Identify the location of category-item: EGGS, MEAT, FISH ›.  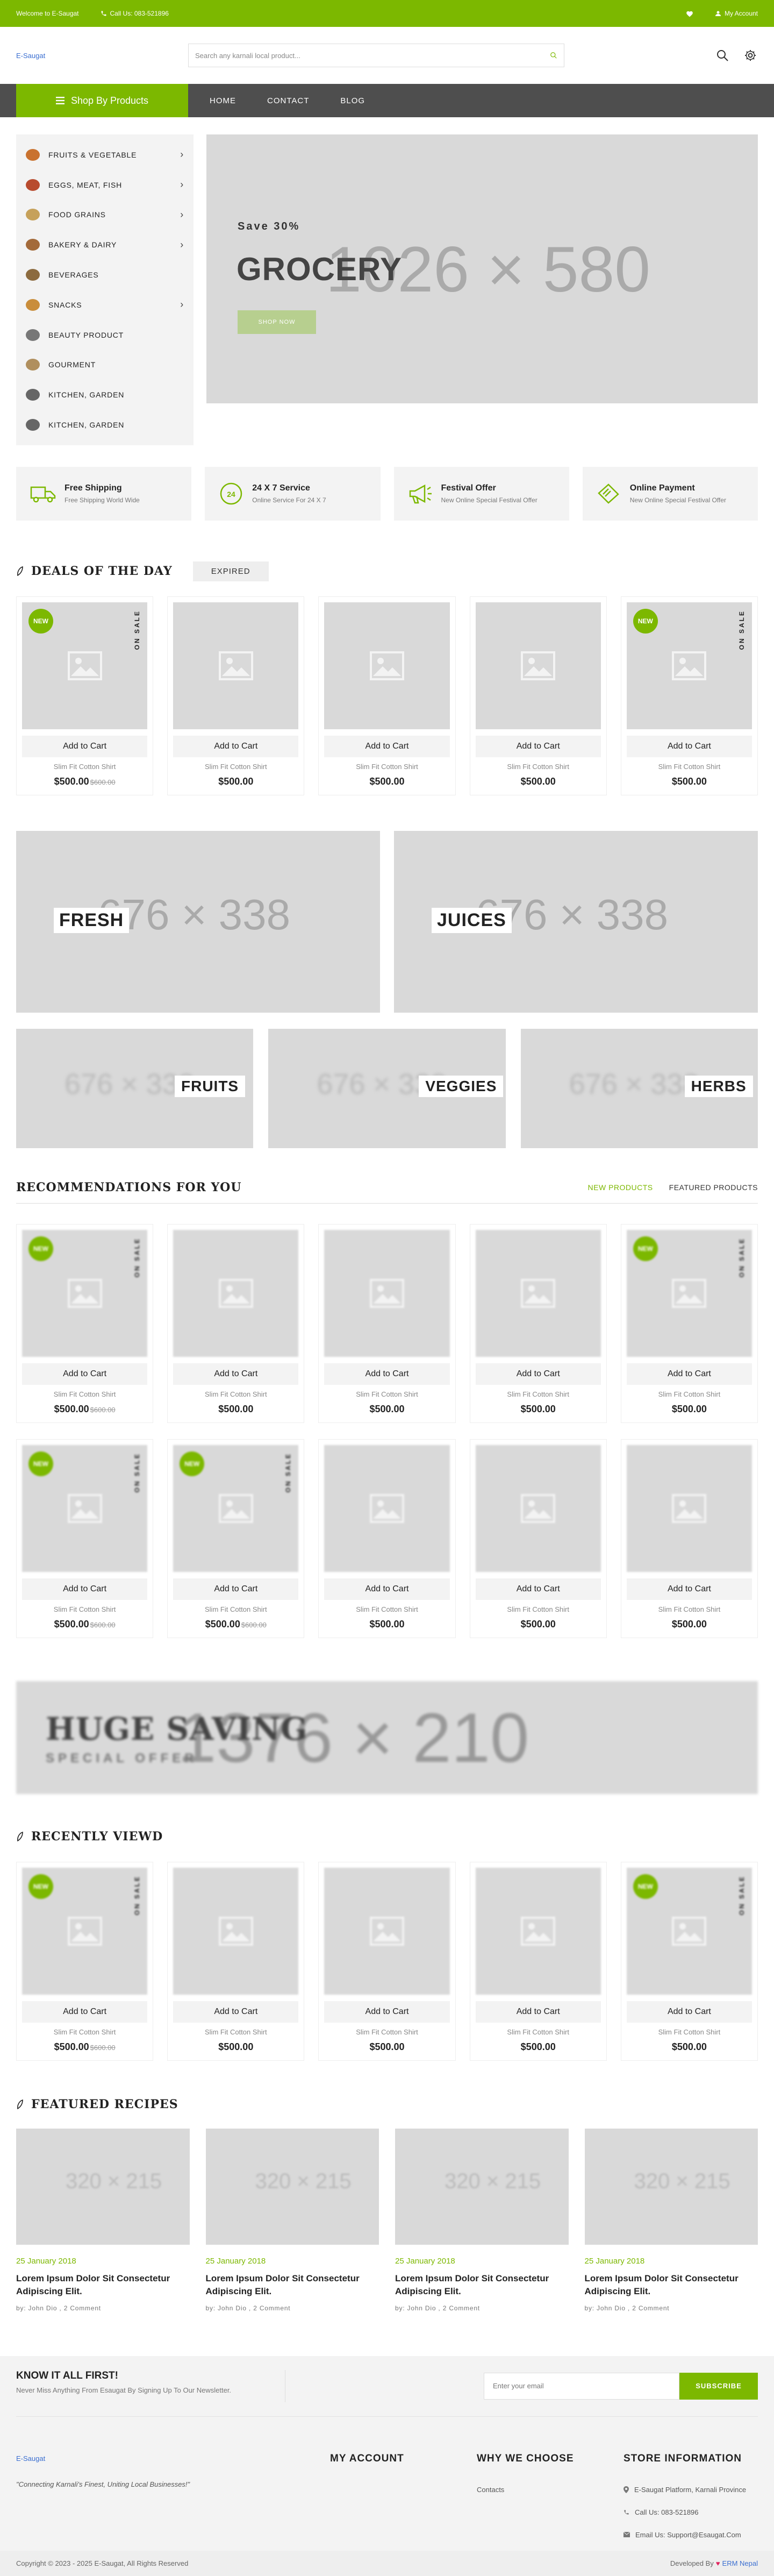
(105, 185).